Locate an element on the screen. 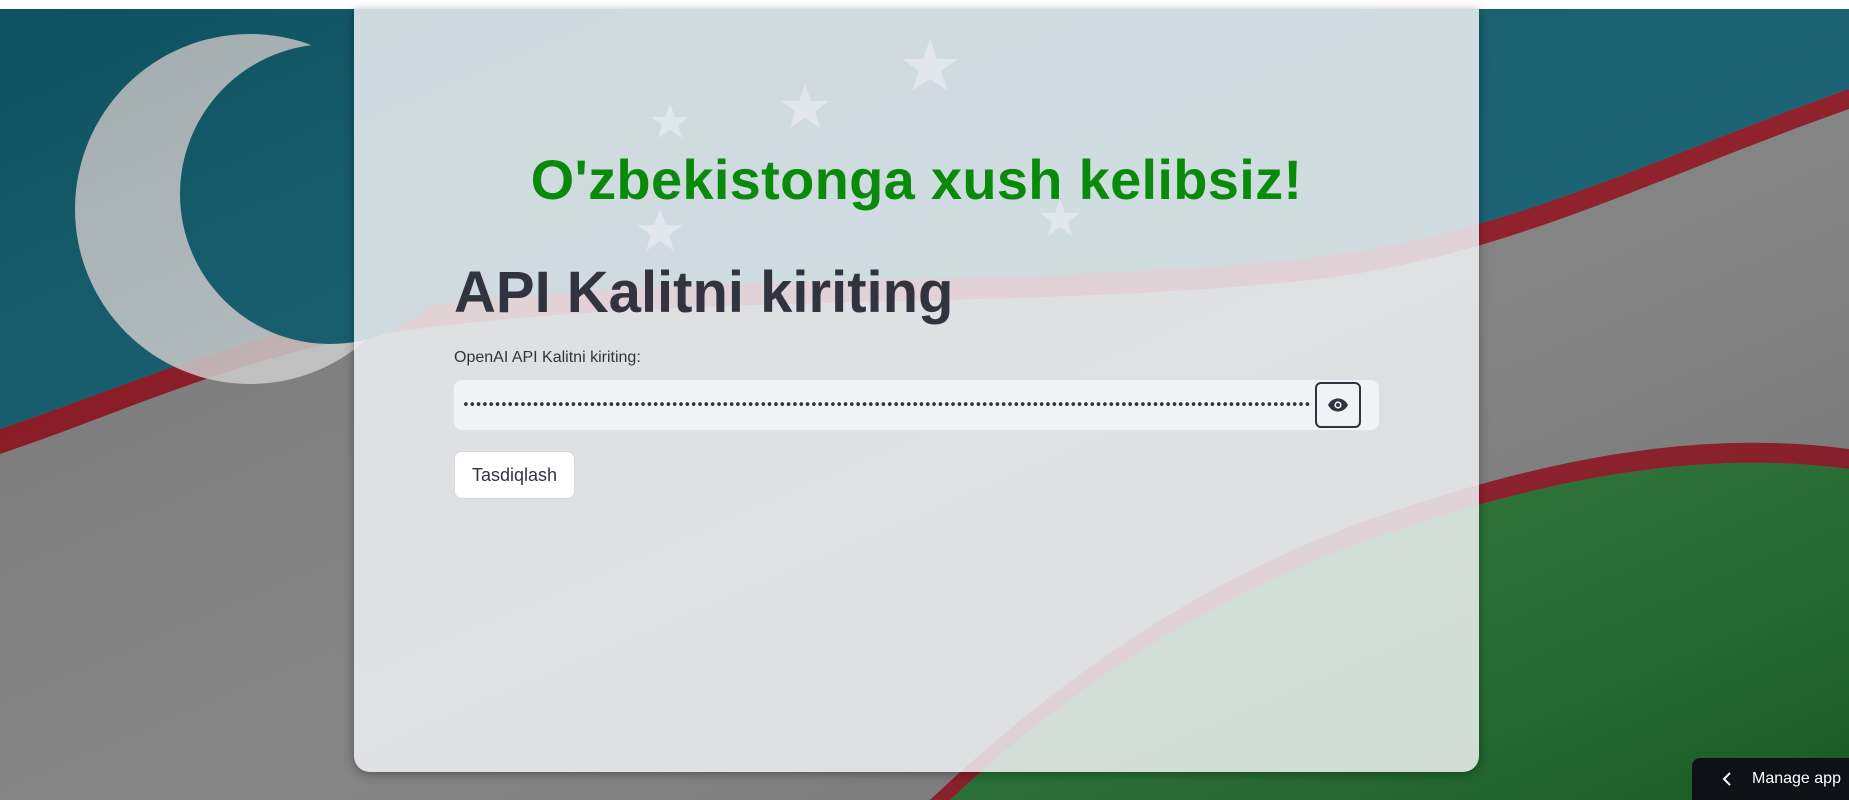  toggle-visibility-button is located at coordinates (1338, 405).